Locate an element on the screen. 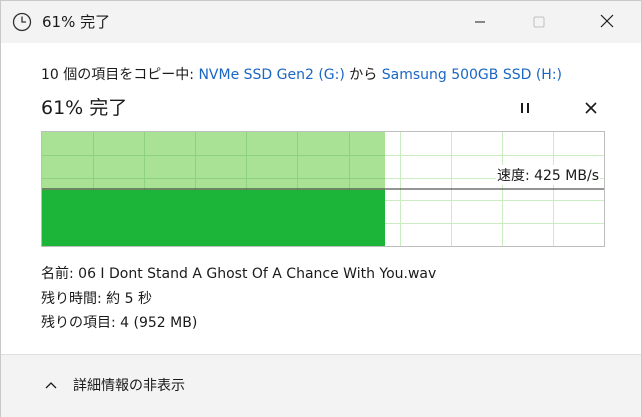  close-button is located at coordinates (607, 22).